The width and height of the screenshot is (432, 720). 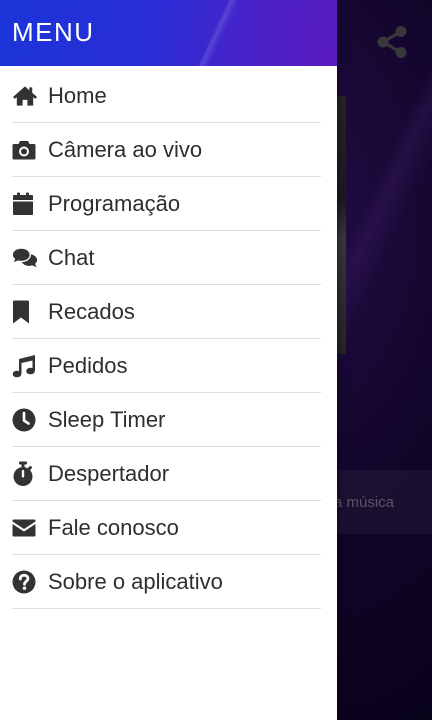 I want to click on menu-item-sleep-timer: Sleep Timer, so click(x=166, y=420).